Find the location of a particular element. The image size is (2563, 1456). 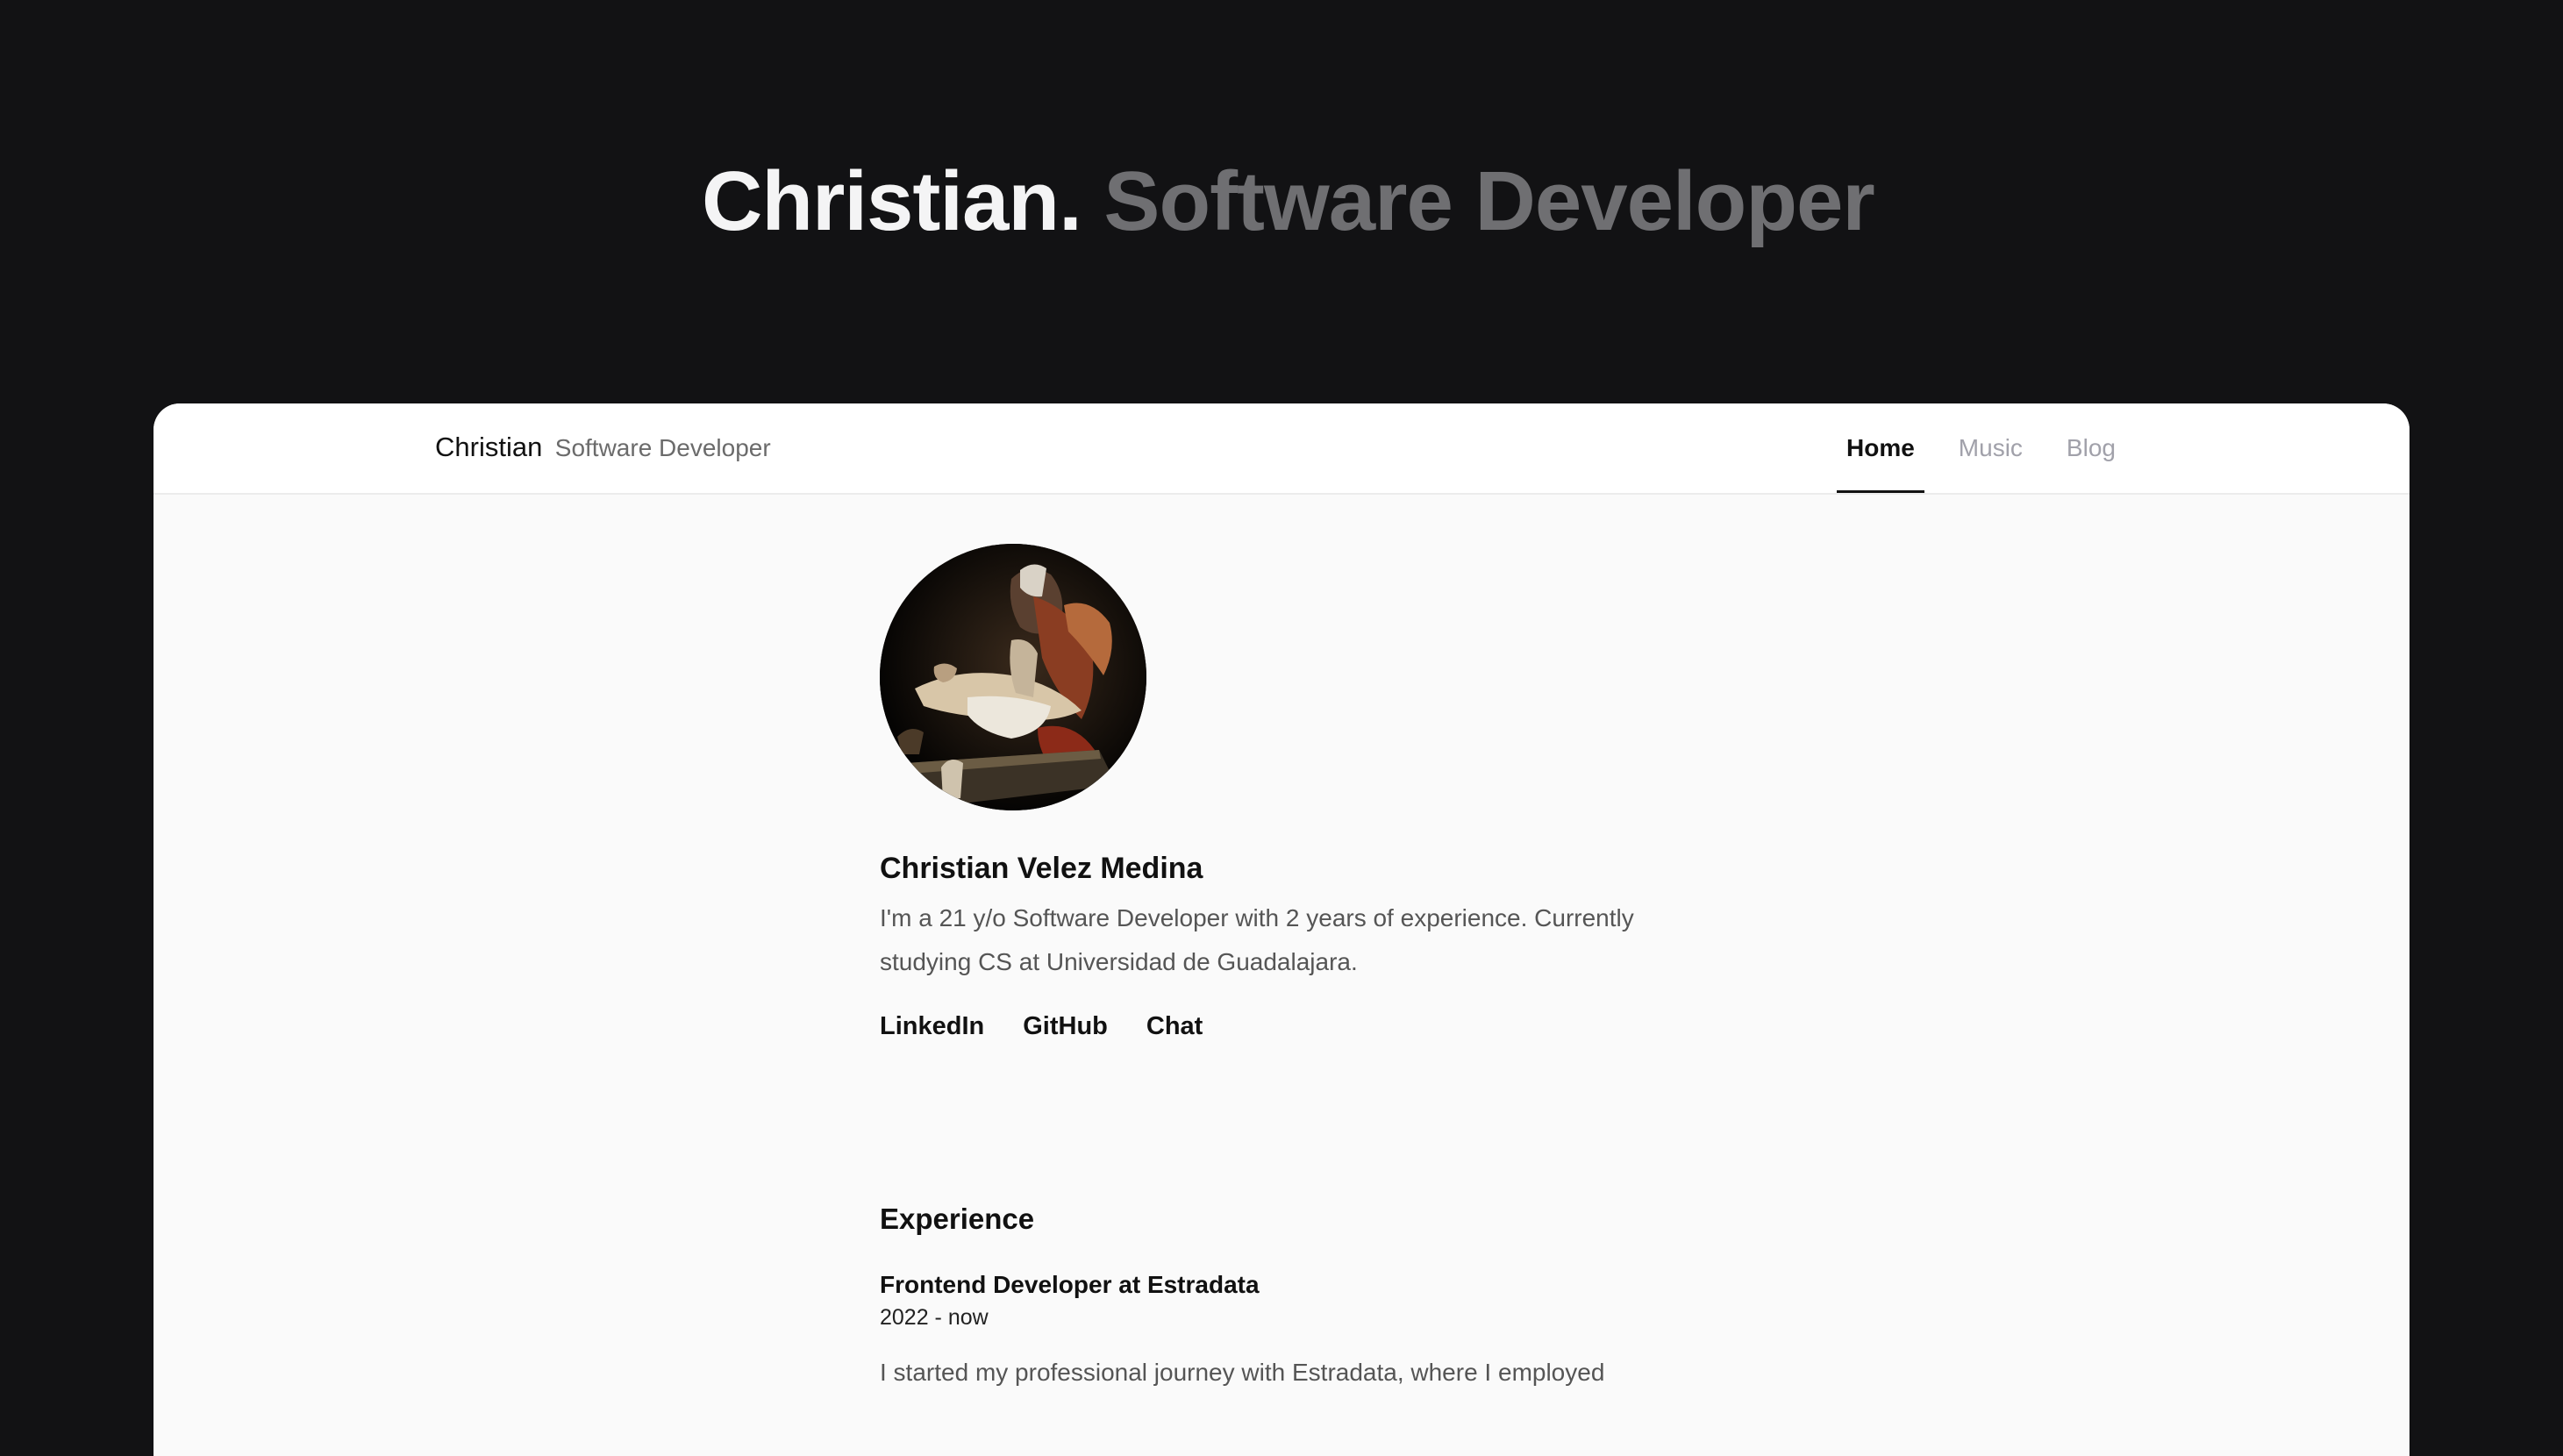

main-nav: Home Music Blog is located at coordinates (1981, 448).